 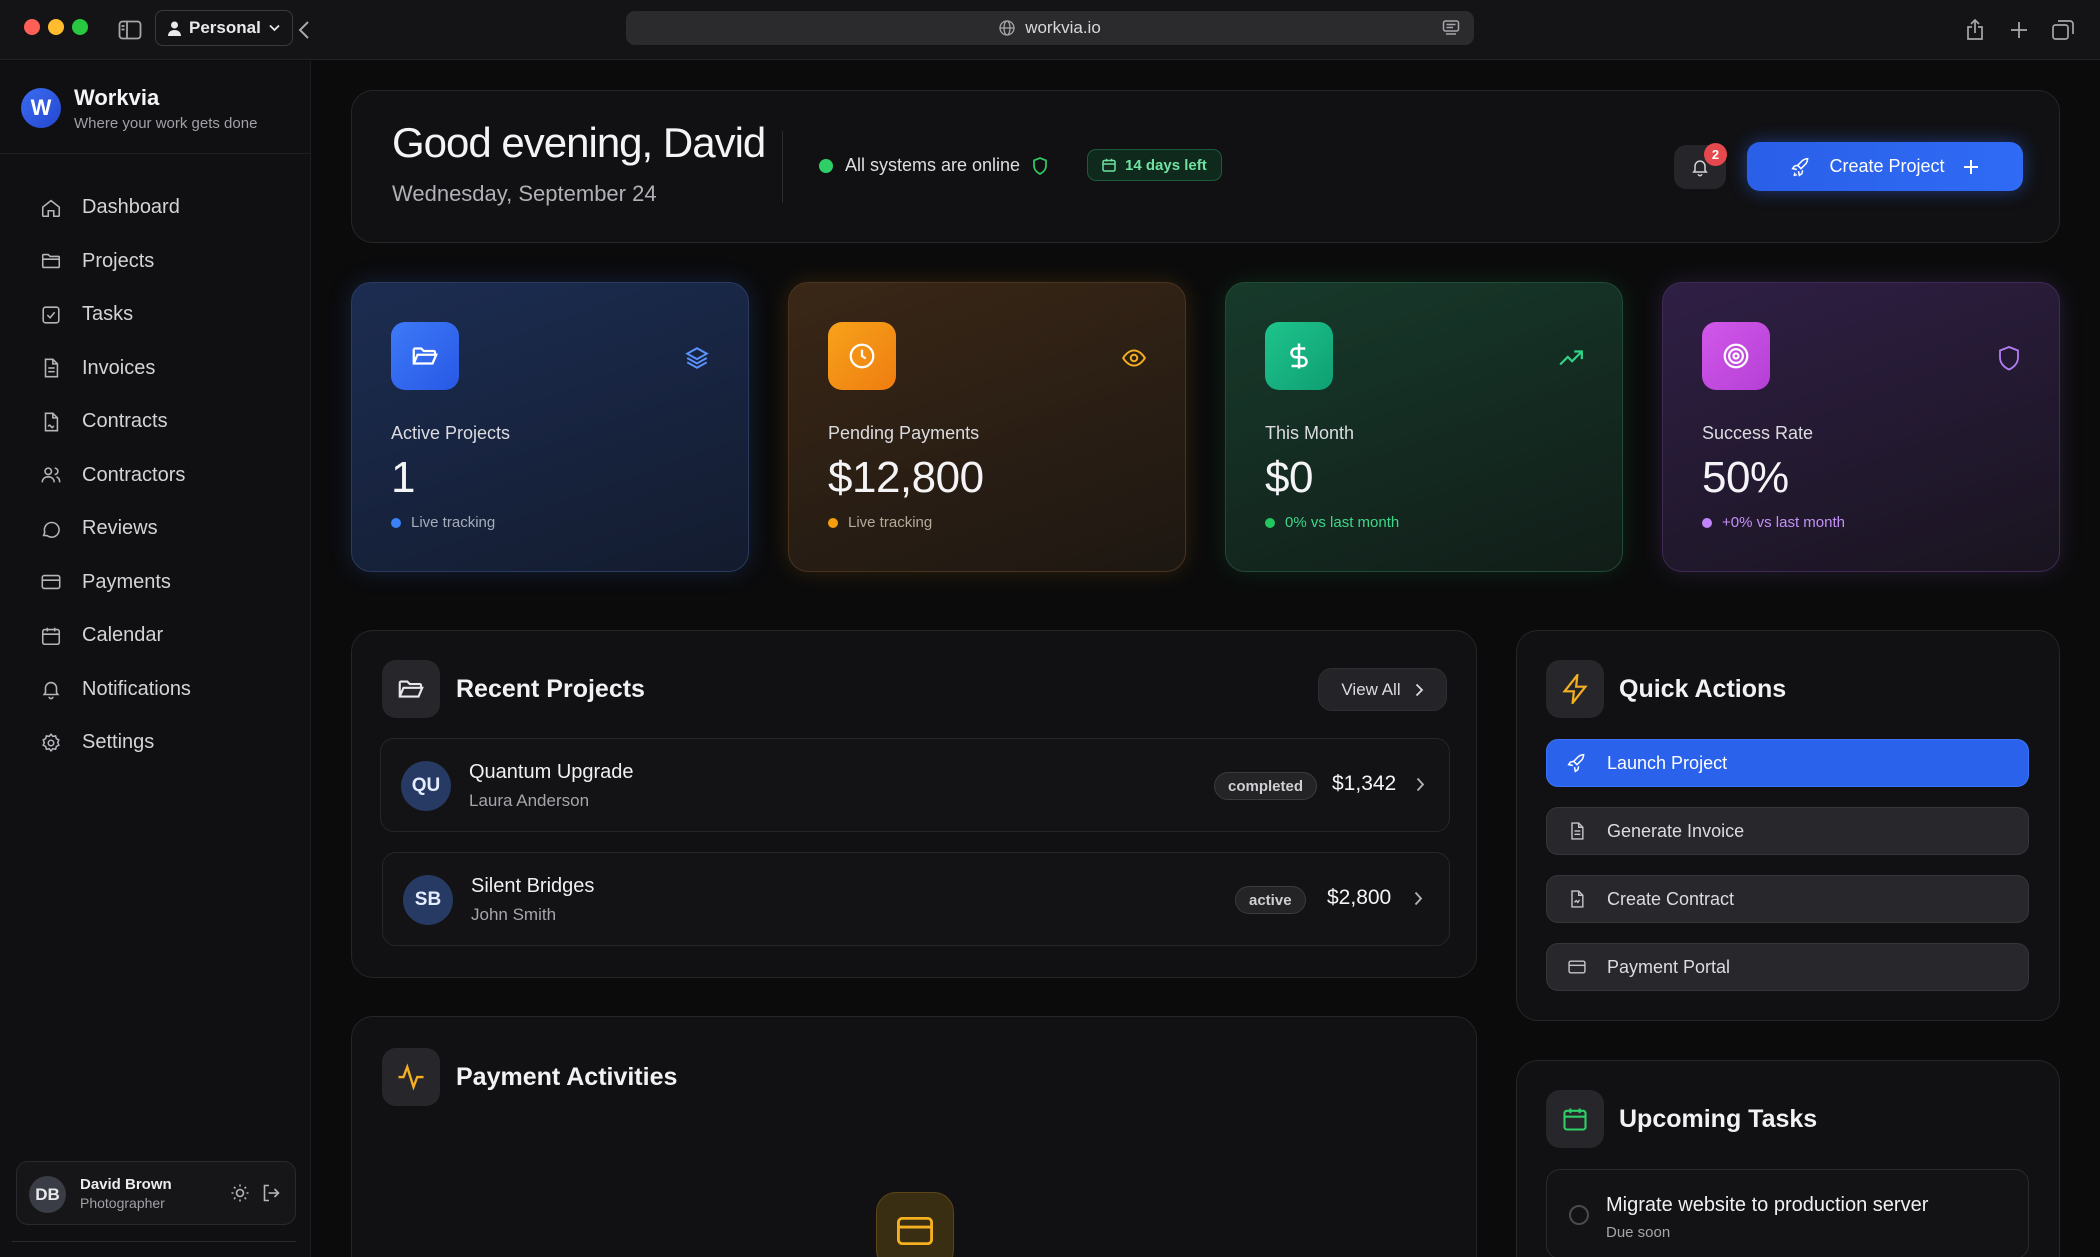 I want to click on plus-icon, so click(x=1970, y=166).